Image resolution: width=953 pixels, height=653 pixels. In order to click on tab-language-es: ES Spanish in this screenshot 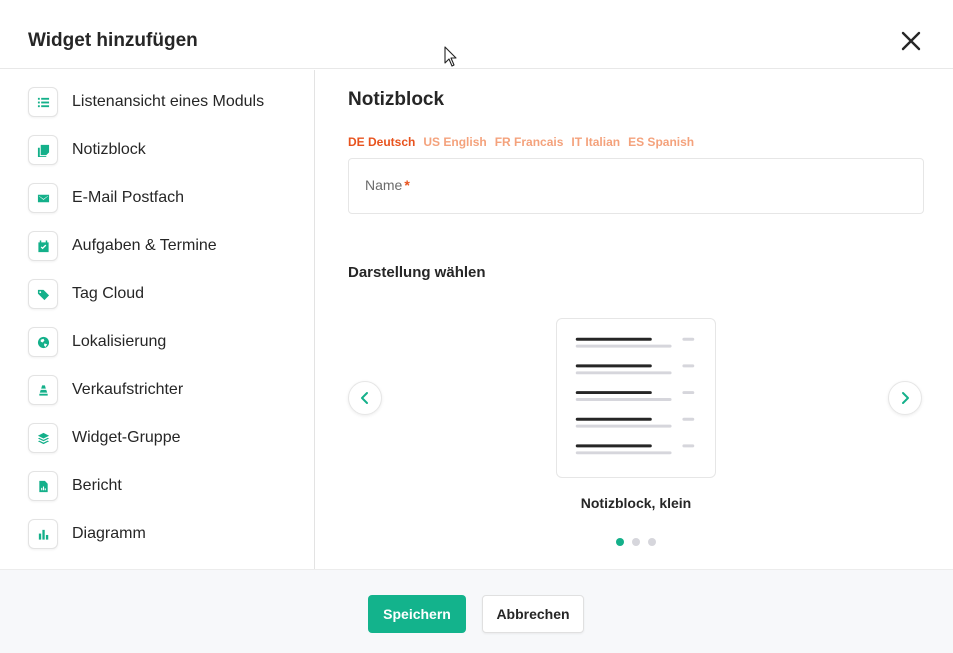, I will do `click(661, 142)`.